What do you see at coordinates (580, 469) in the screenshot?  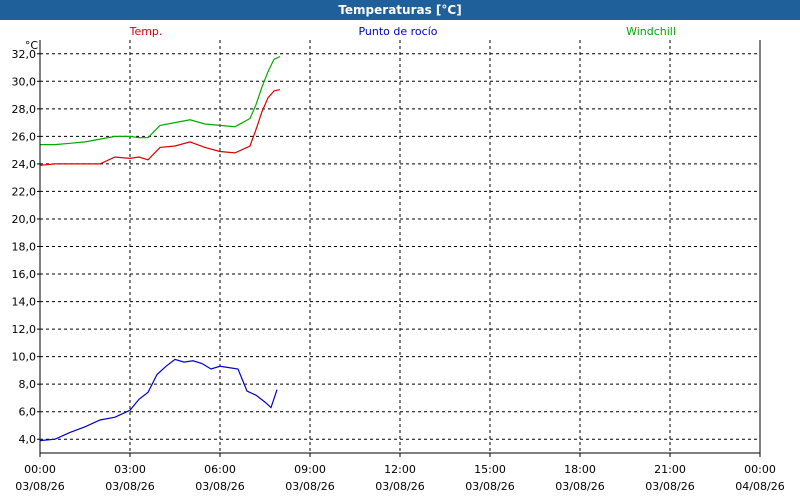 I see `x-tick-time-label: 18:00` at bounding box center [580, 469].